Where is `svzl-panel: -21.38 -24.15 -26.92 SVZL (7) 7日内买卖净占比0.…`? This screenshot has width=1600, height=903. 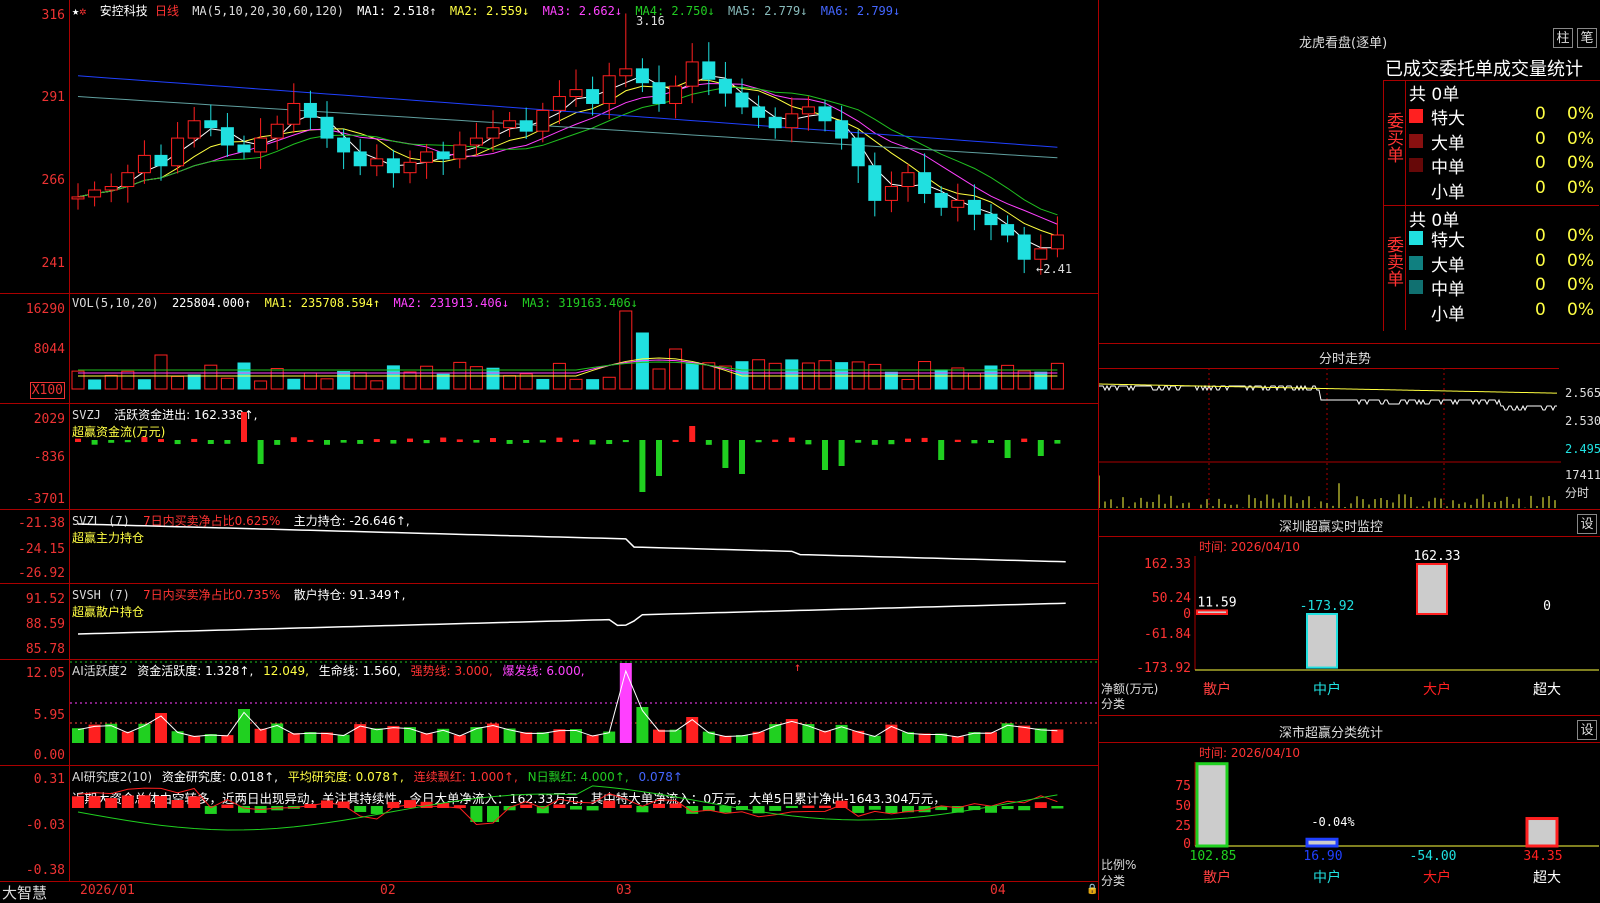 svzl-panel: -21.38 -24.15 -26.92 SVZL (7) 7日内买卖净占比0.… is located at coordinates (549, 547).